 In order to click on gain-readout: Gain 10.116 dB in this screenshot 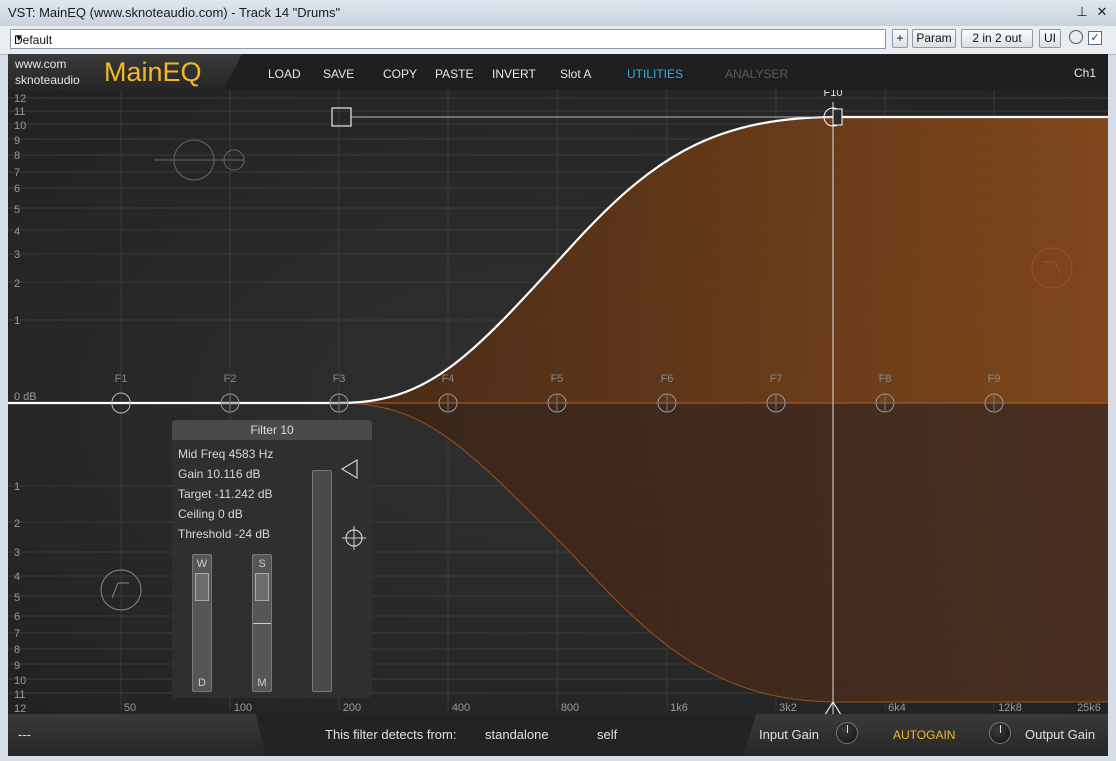, I will do `click(219, 474)`.